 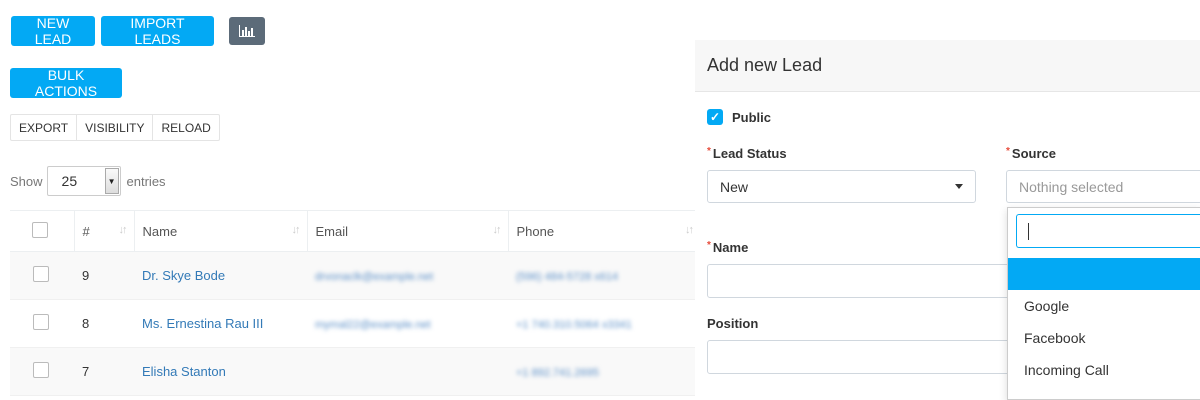 I want to click on lead-status-value: New, so click(x=734, y=186).